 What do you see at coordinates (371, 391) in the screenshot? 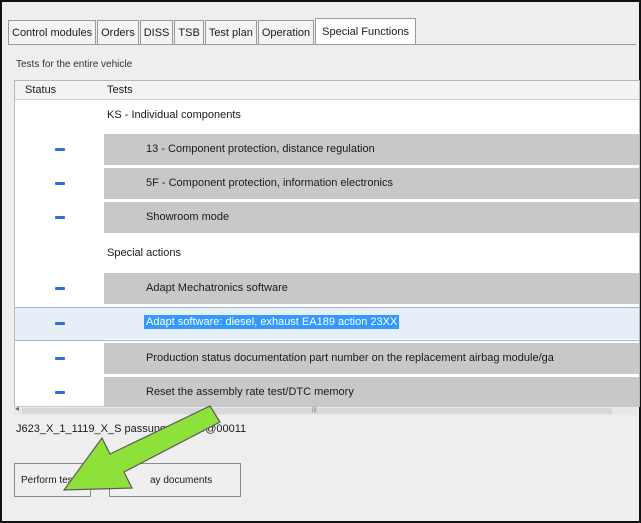
I see `test-cell: Reset the assembly rate test/DTC memory` at bounding box center [371, 391].